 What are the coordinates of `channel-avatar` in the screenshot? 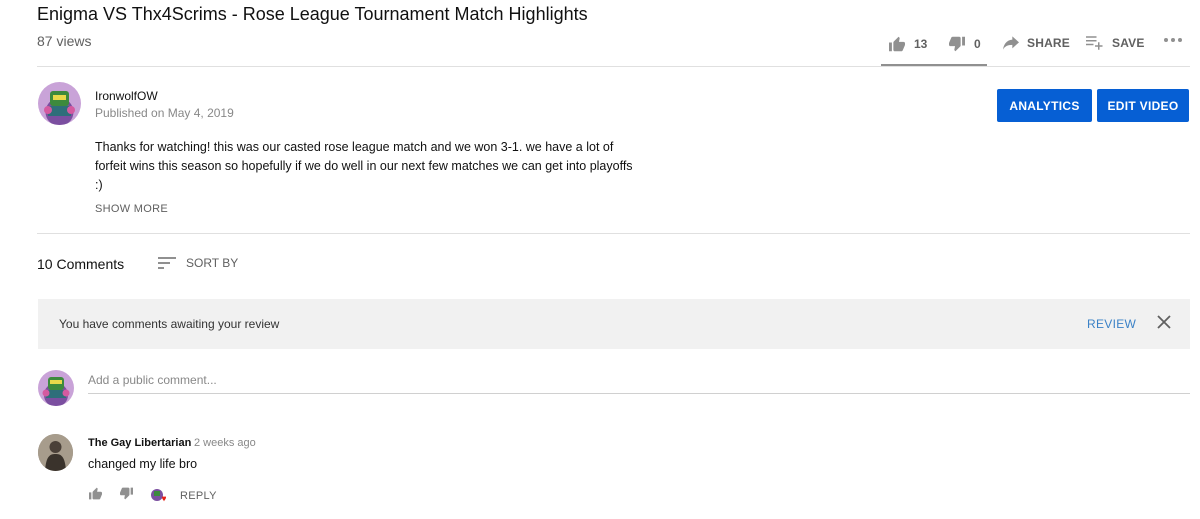 It's located at (59, 103).